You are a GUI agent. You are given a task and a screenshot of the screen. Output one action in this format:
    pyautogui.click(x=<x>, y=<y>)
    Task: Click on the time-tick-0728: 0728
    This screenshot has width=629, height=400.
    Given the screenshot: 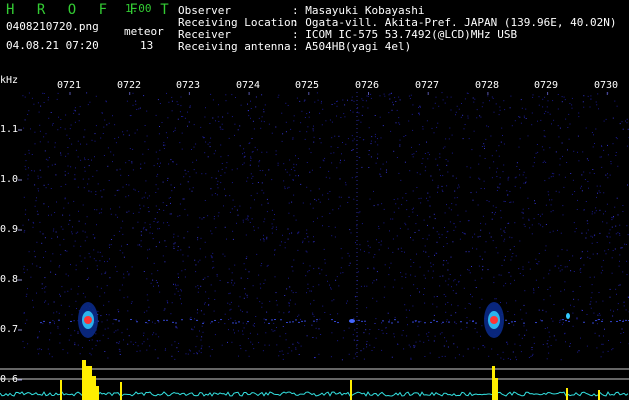 What is the action you would take?
    pyautogui.click(x=487, y=85)
    